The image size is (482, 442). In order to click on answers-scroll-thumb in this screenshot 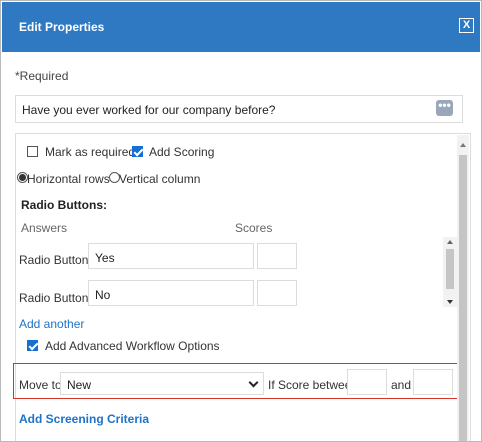, I will do `click(450, 269)`.